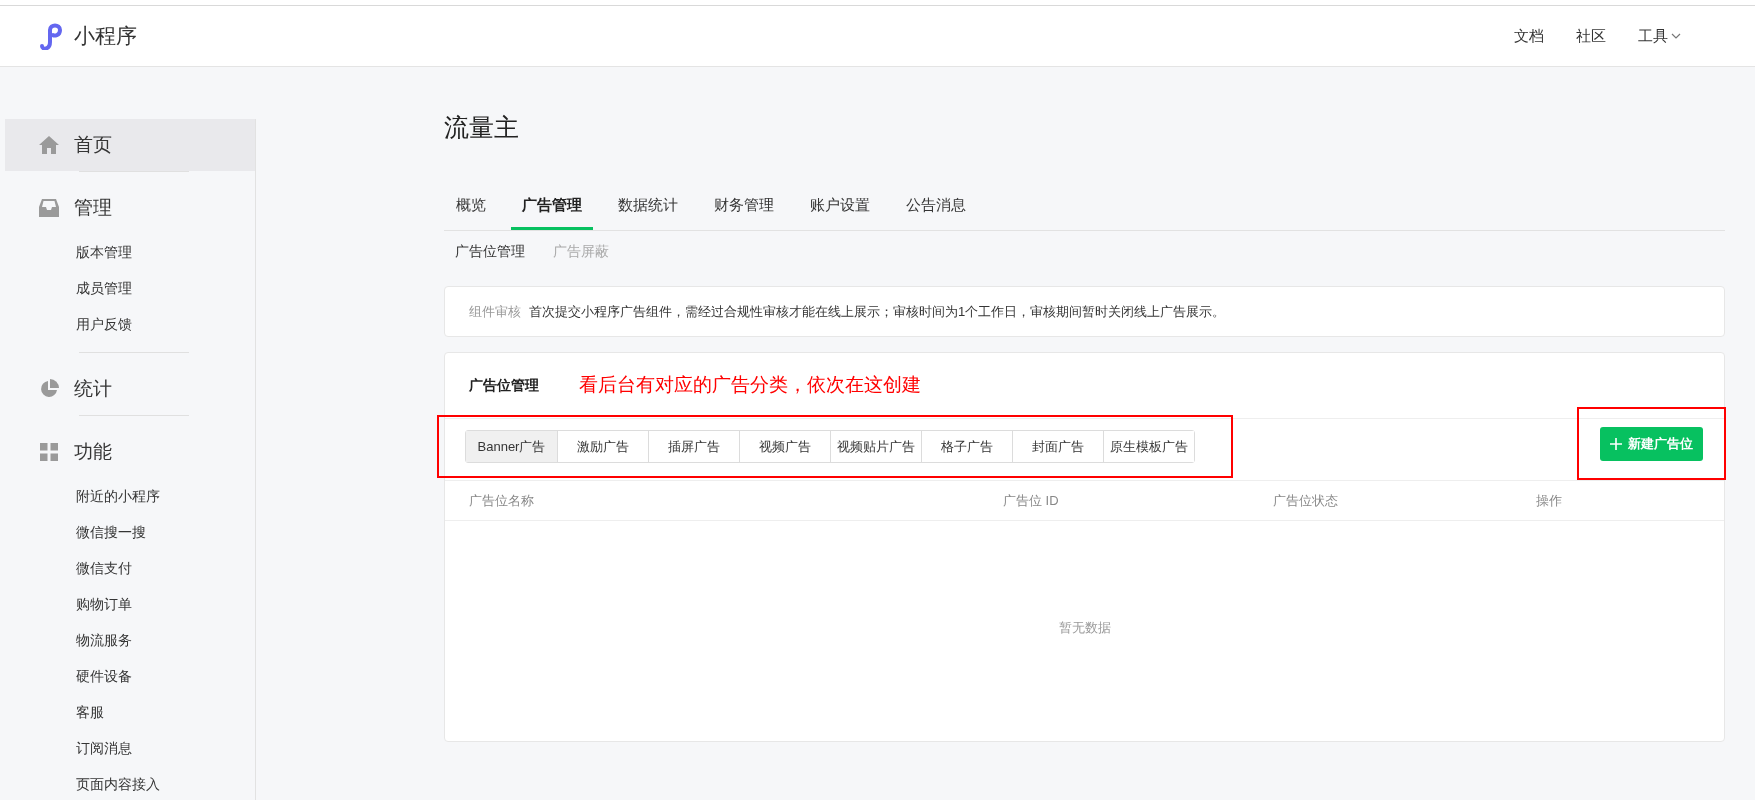 This screenshot has width=1755, height=800. What do you see at coordinates (750, 385) in the screenshot?
I see `annotation-text: 看后台有对应的广告分类，依次在这创建` at bounding box center [750, 385].